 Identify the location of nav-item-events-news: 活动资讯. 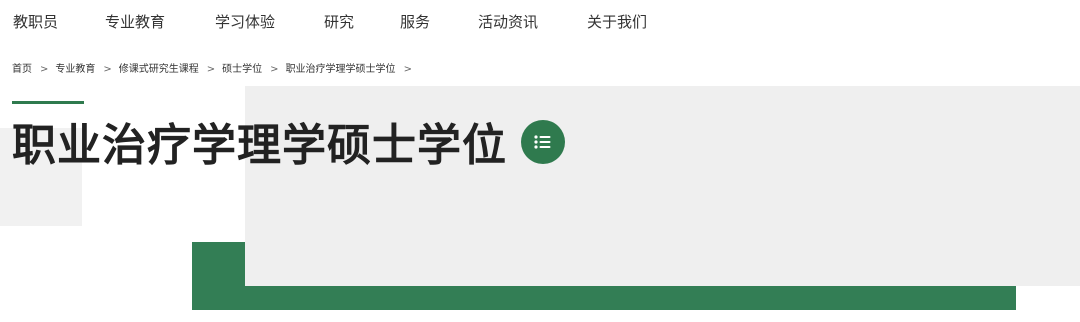
(508, 22).